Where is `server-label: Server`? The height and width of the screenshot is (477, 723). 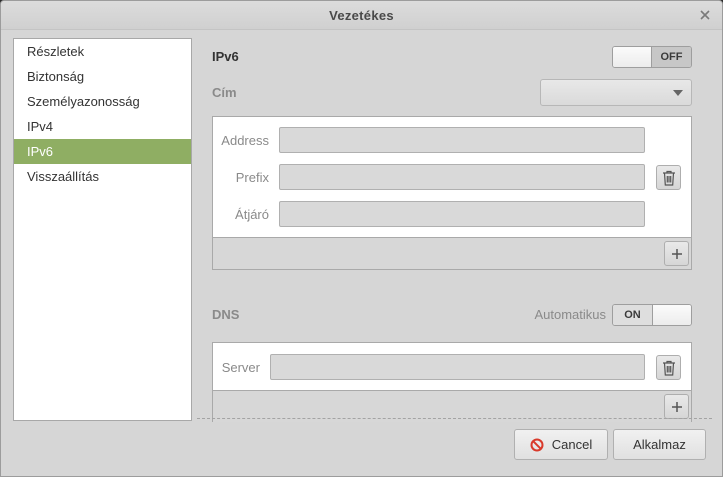 server-label: Server is located at coordinates (240, 367).